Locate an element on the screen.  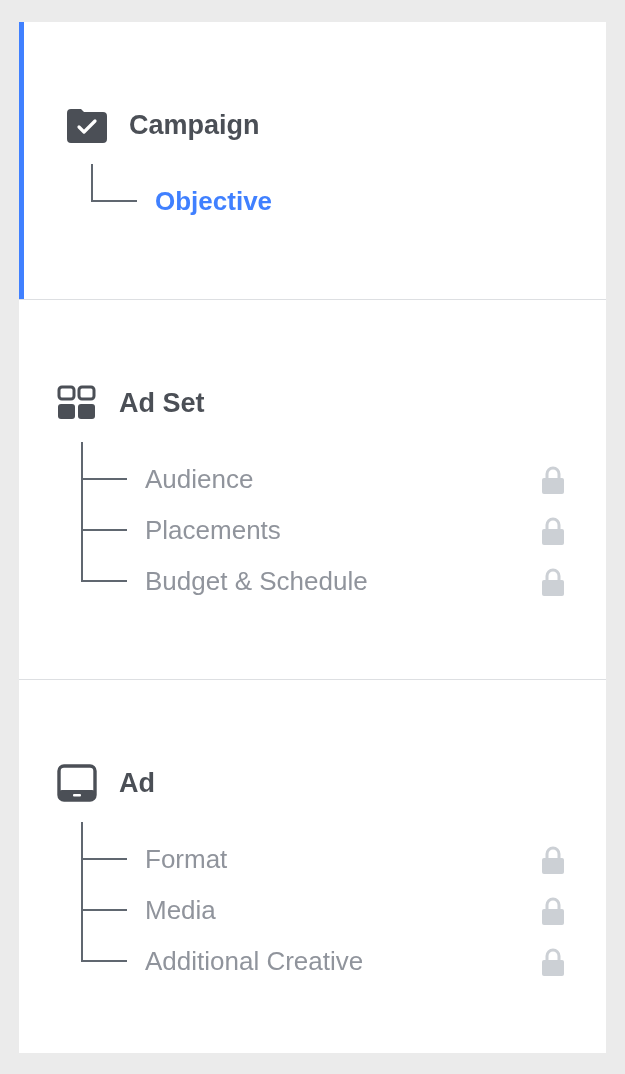
section-title: Ad Set is located at coordinates (162, 403).